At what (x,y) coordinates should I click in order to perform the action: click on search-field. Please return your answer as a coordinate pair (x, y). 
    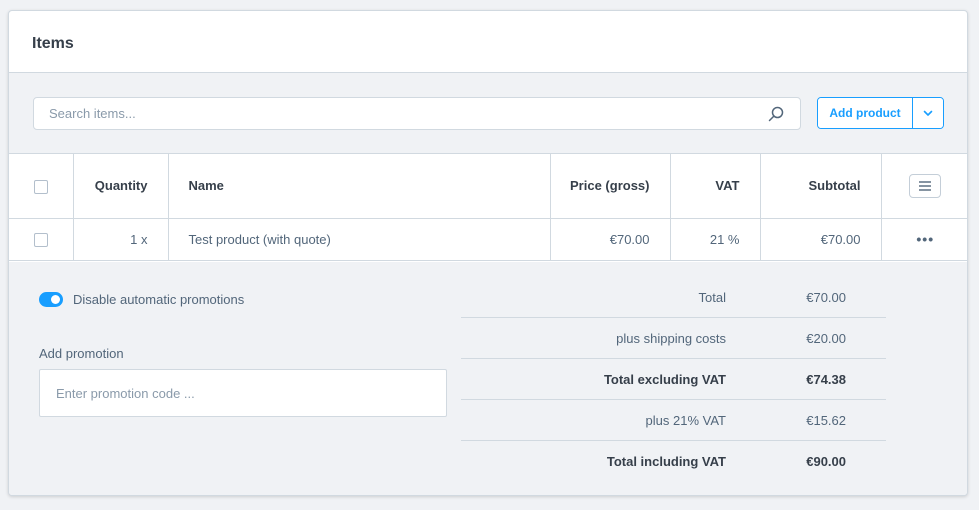
    Looking at the image, I should click on (417, 113).